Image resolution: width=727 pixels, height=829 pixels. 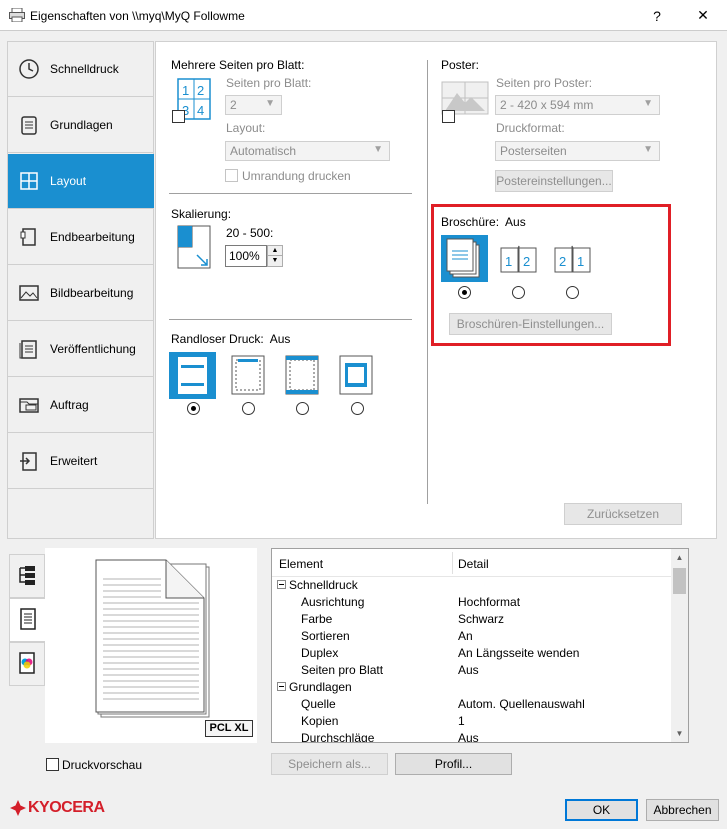 I want to click on clock-icon, so click(x=29, y=69).